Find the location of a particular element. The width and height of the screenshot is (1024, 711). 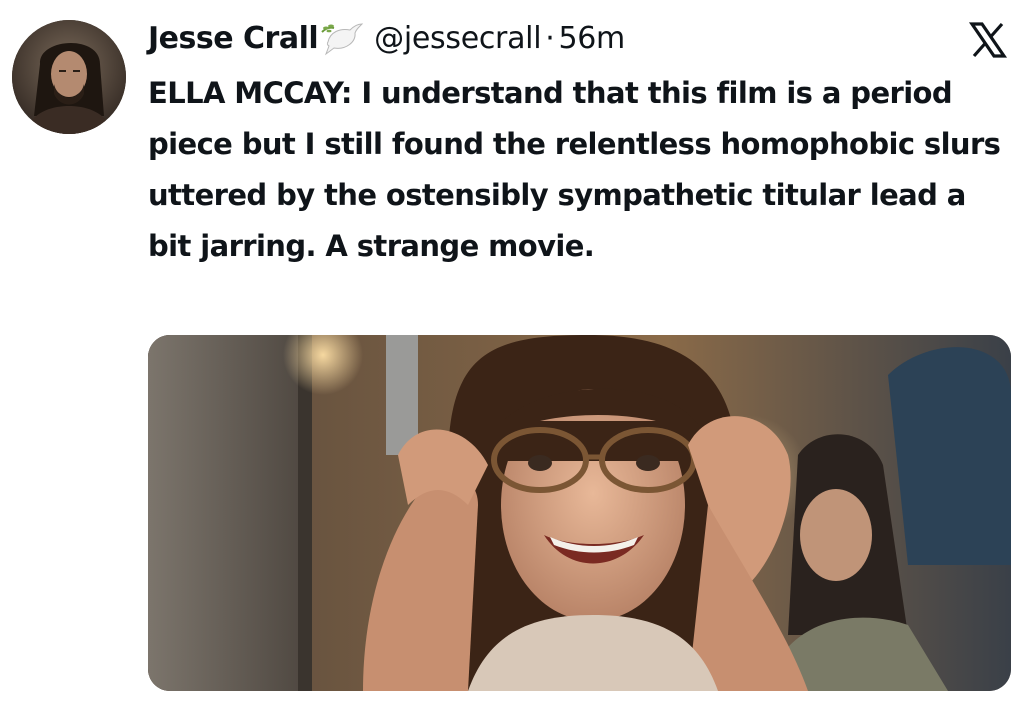

tweet-header: Jesse Crall @jessecrall · 56m is located at coordinates (386, 38).